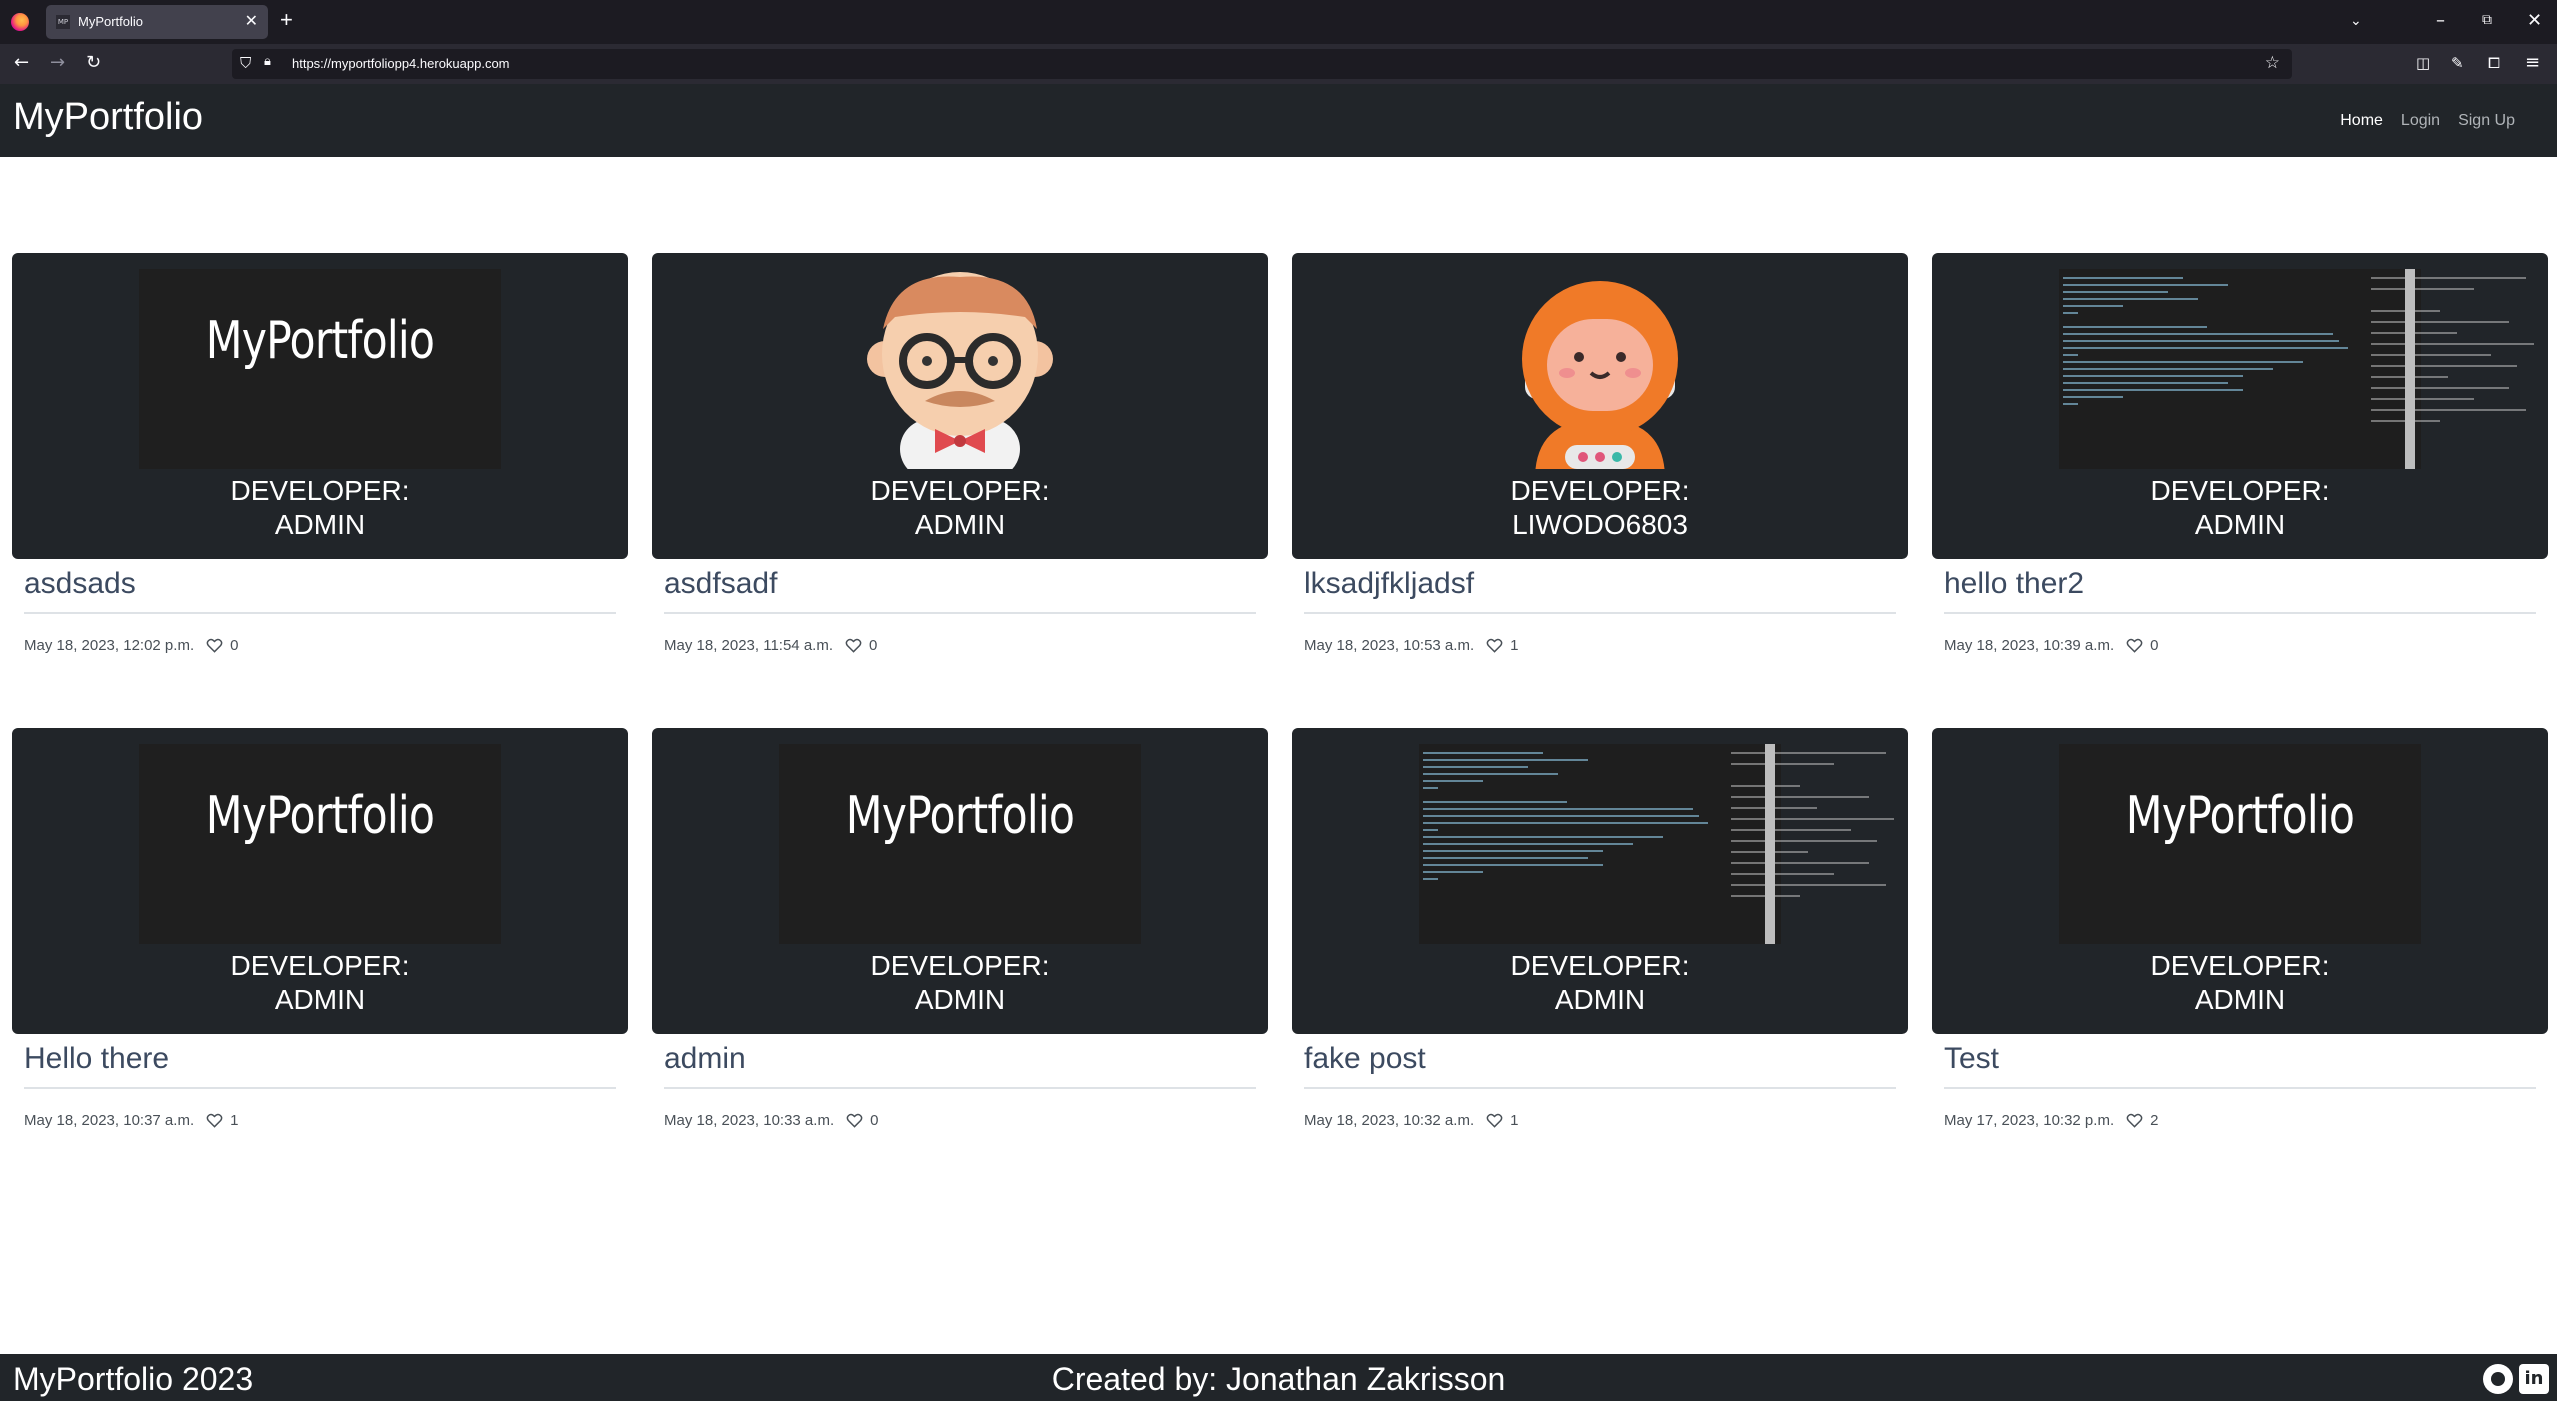  What do you see at coordinates (720, 584) in the screenshot?
I see `post-title-link: asdfsadf` at bounding box center [720, 584].